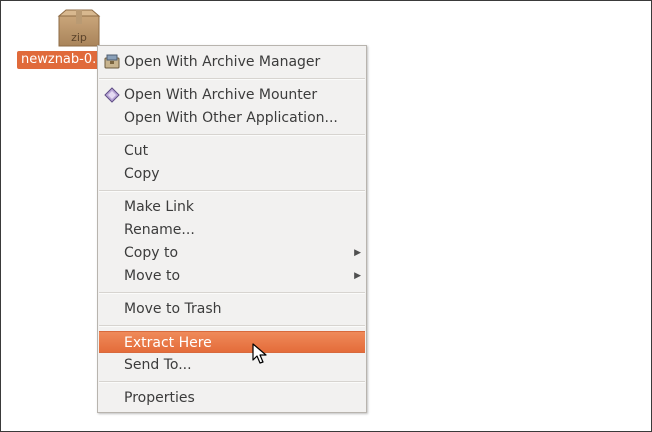 This screenshot has height=432, width=652. I want to click on menu-item-make-link: Make Link, so click(232, 207).